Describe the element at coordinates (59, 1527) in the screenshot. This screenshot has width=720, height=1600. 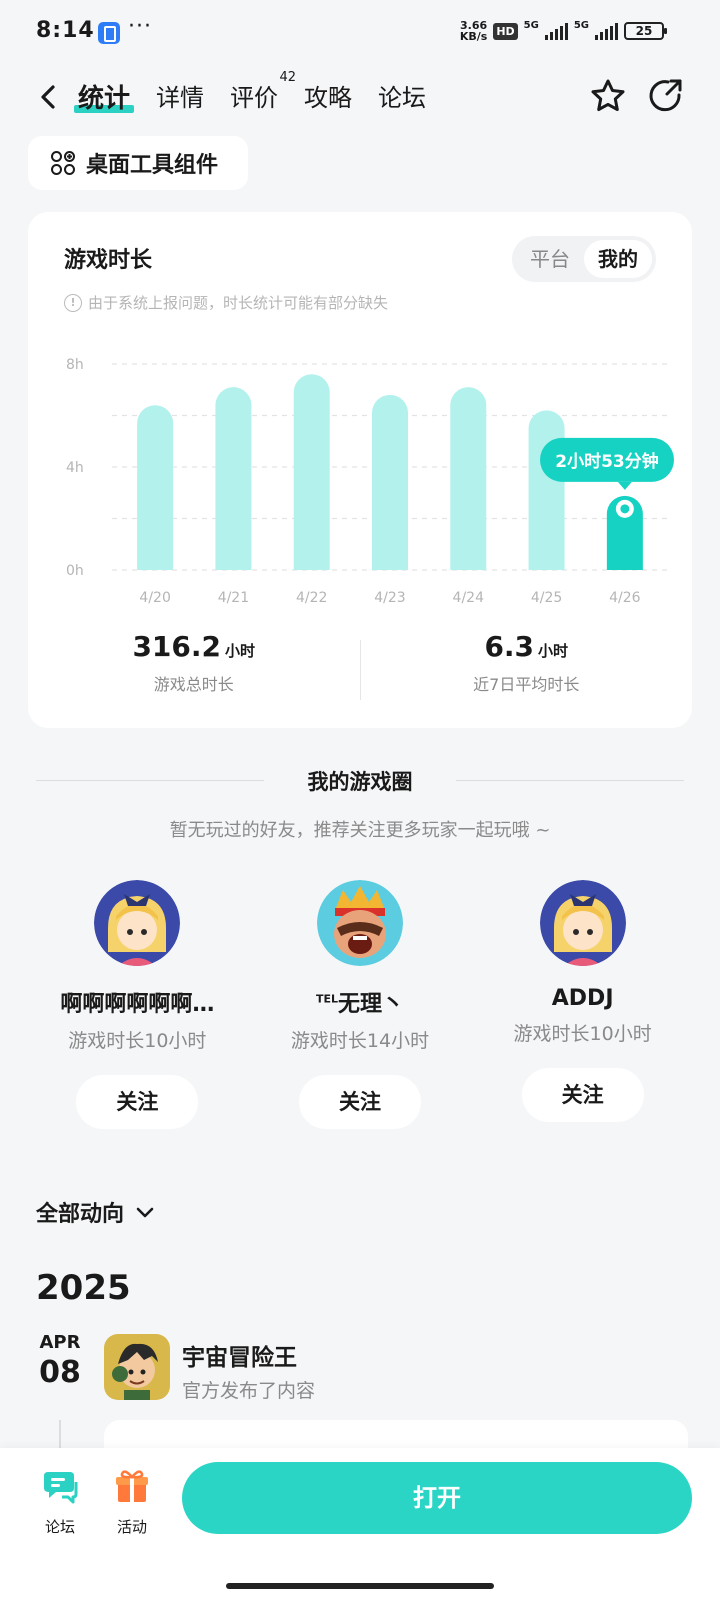
I see `forum-label: 论坛` at that location.